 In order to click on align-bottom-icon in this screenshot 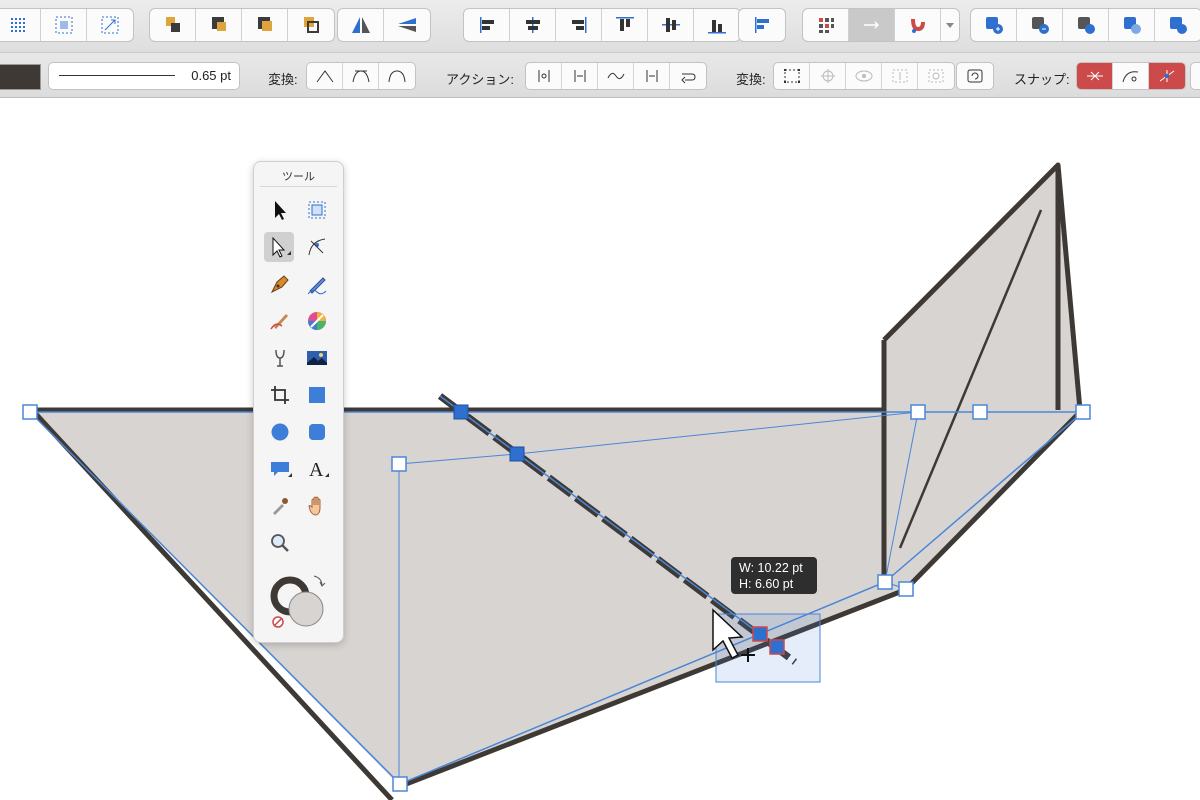, I will do `click(717, 25)`.